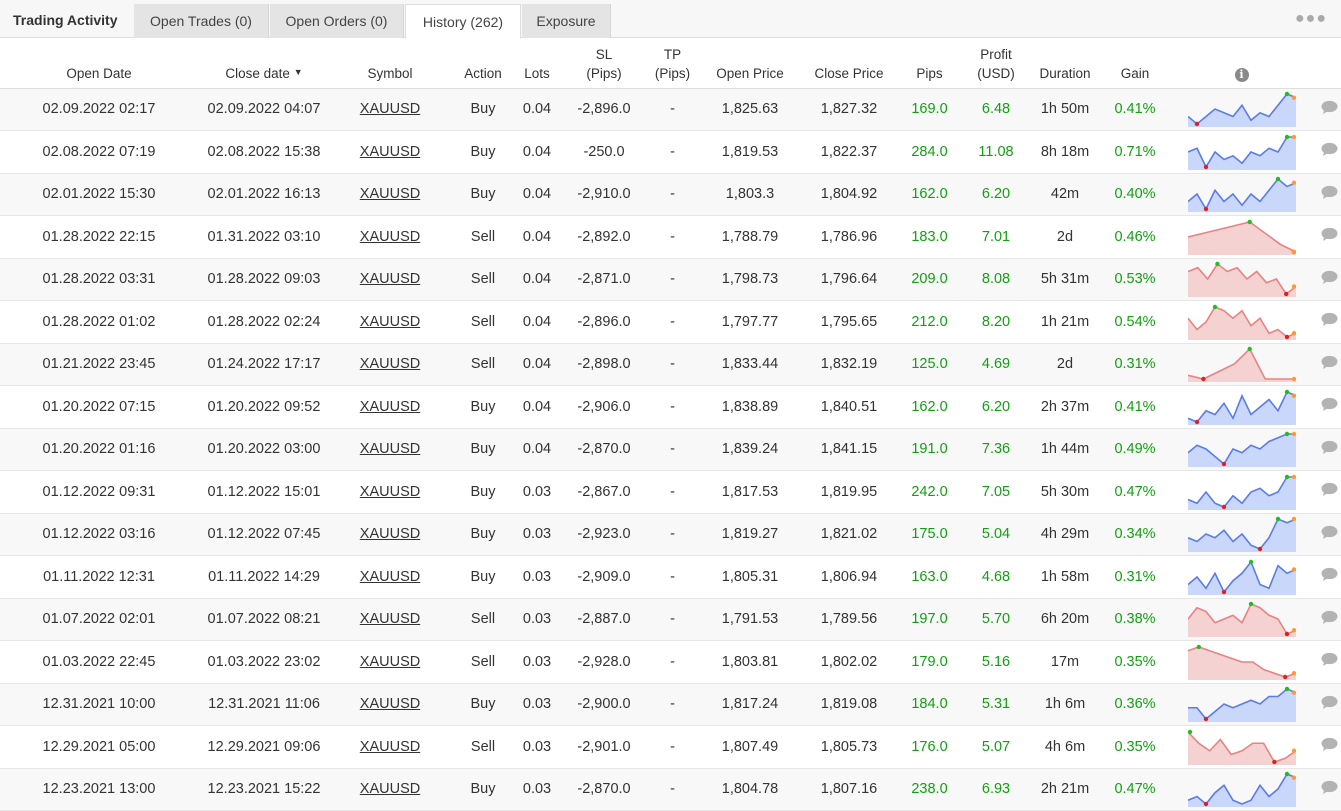 The image size is (1341, 811). Describe the element at coordinates (750, 64) in the screenshot. I see `col-open-price: Open Price` at that location.